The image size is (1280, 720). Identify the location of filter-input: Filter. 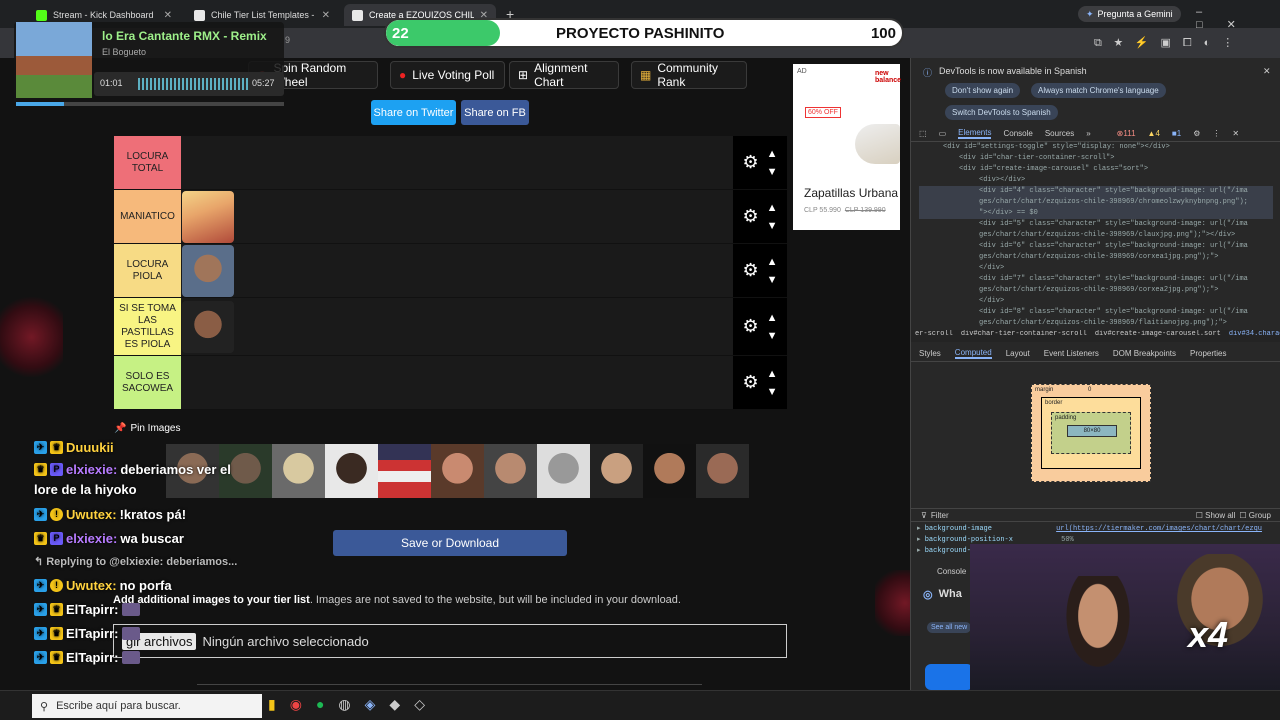
(940, 515).